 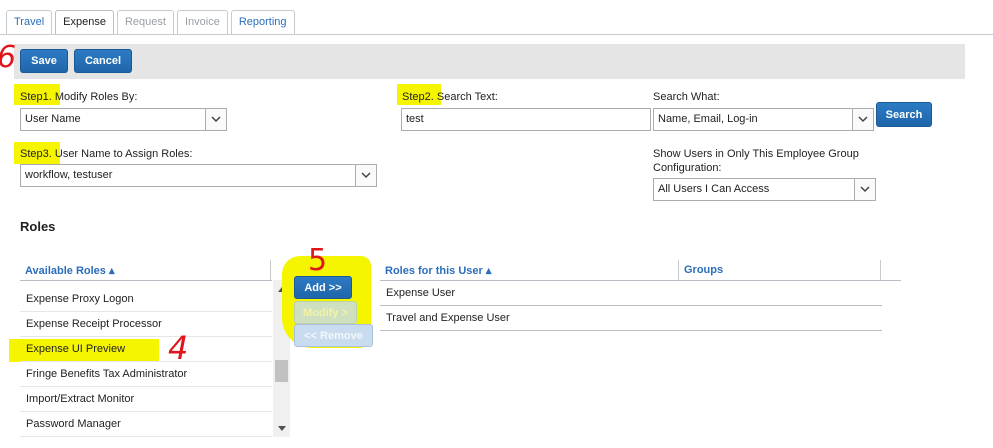 I want to click on tab-request: Request, so click(x=145, y=22).